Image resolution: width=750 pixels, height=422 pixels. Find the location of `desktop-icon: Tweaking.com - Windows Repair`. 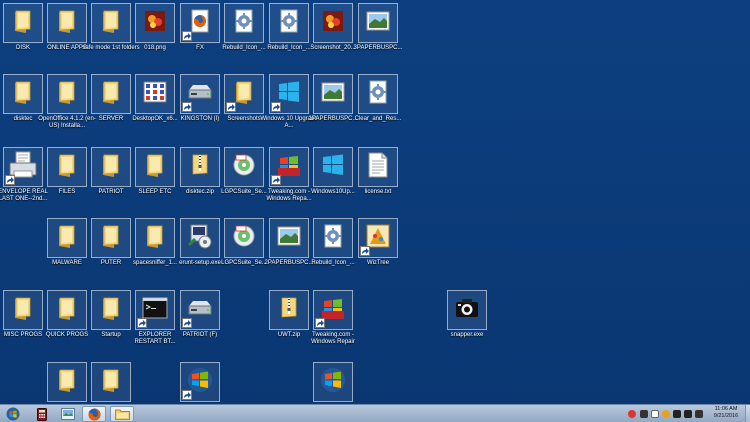

desktop-icon: Tweaking.com - Windows Repair is located at coordinates (333, 318).